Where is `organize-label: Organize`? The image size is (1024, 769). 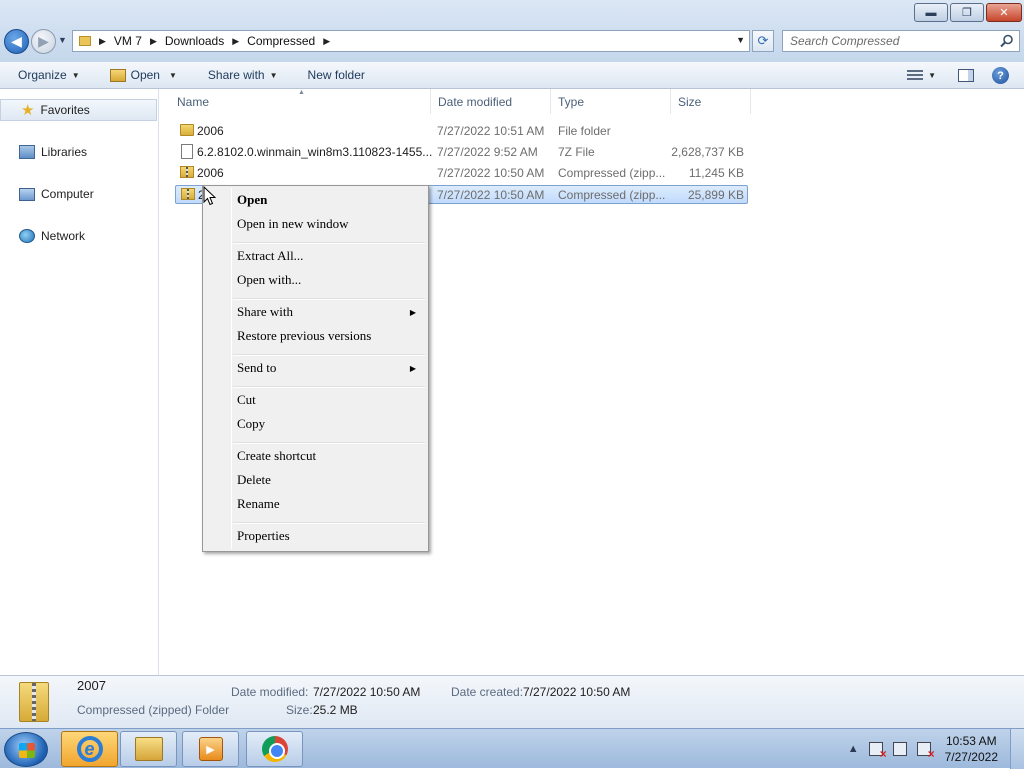 organize-label: Organize is located at coordinates (42, 75).